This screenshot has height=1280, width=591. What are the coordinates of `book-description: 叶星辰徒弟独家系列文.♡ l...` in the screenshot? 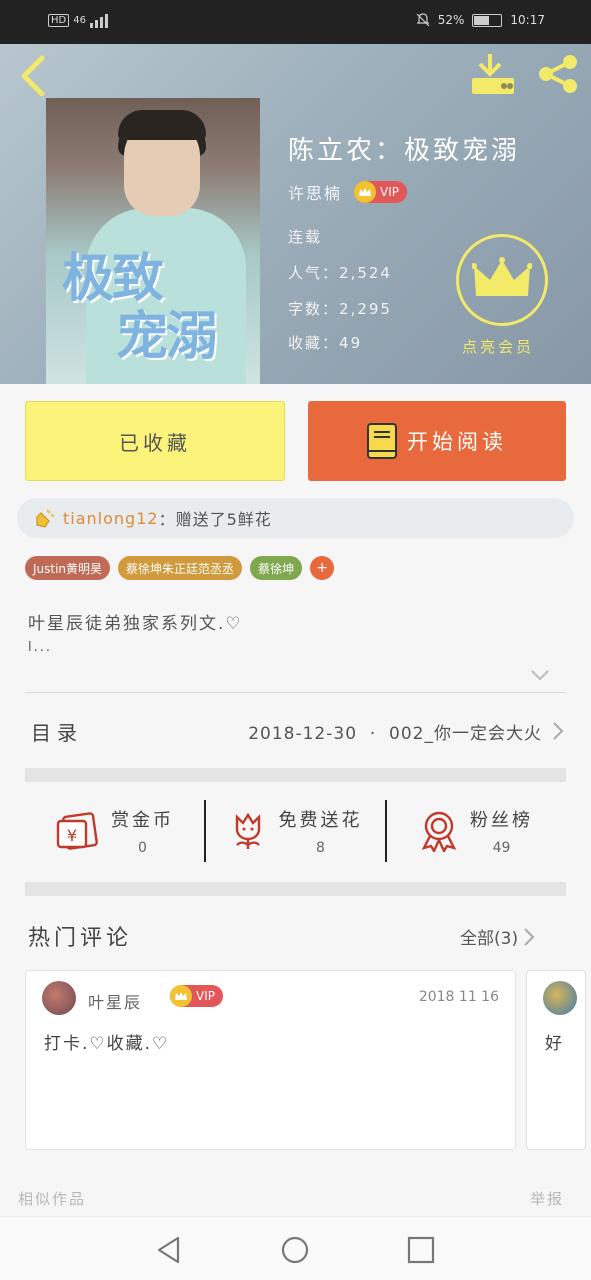 It's located at (135, 636).